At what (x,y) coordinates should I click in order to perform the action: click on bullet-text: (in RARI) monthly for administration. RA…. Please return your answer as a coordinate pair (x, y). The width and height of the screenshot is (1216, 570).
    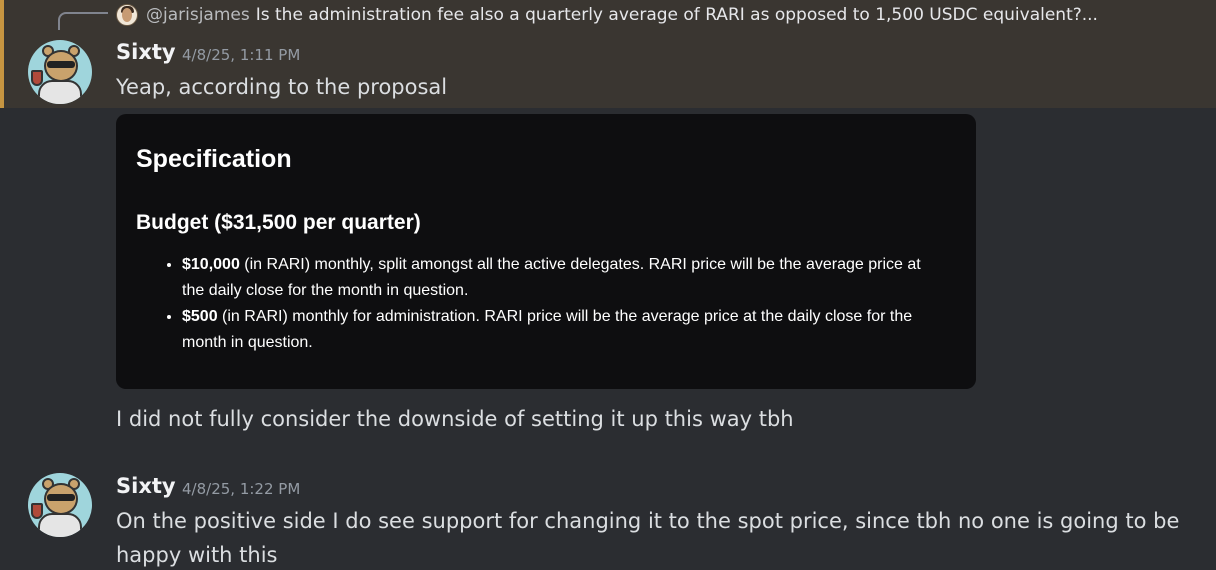
    Looking at the image, I should click on (547, 329).